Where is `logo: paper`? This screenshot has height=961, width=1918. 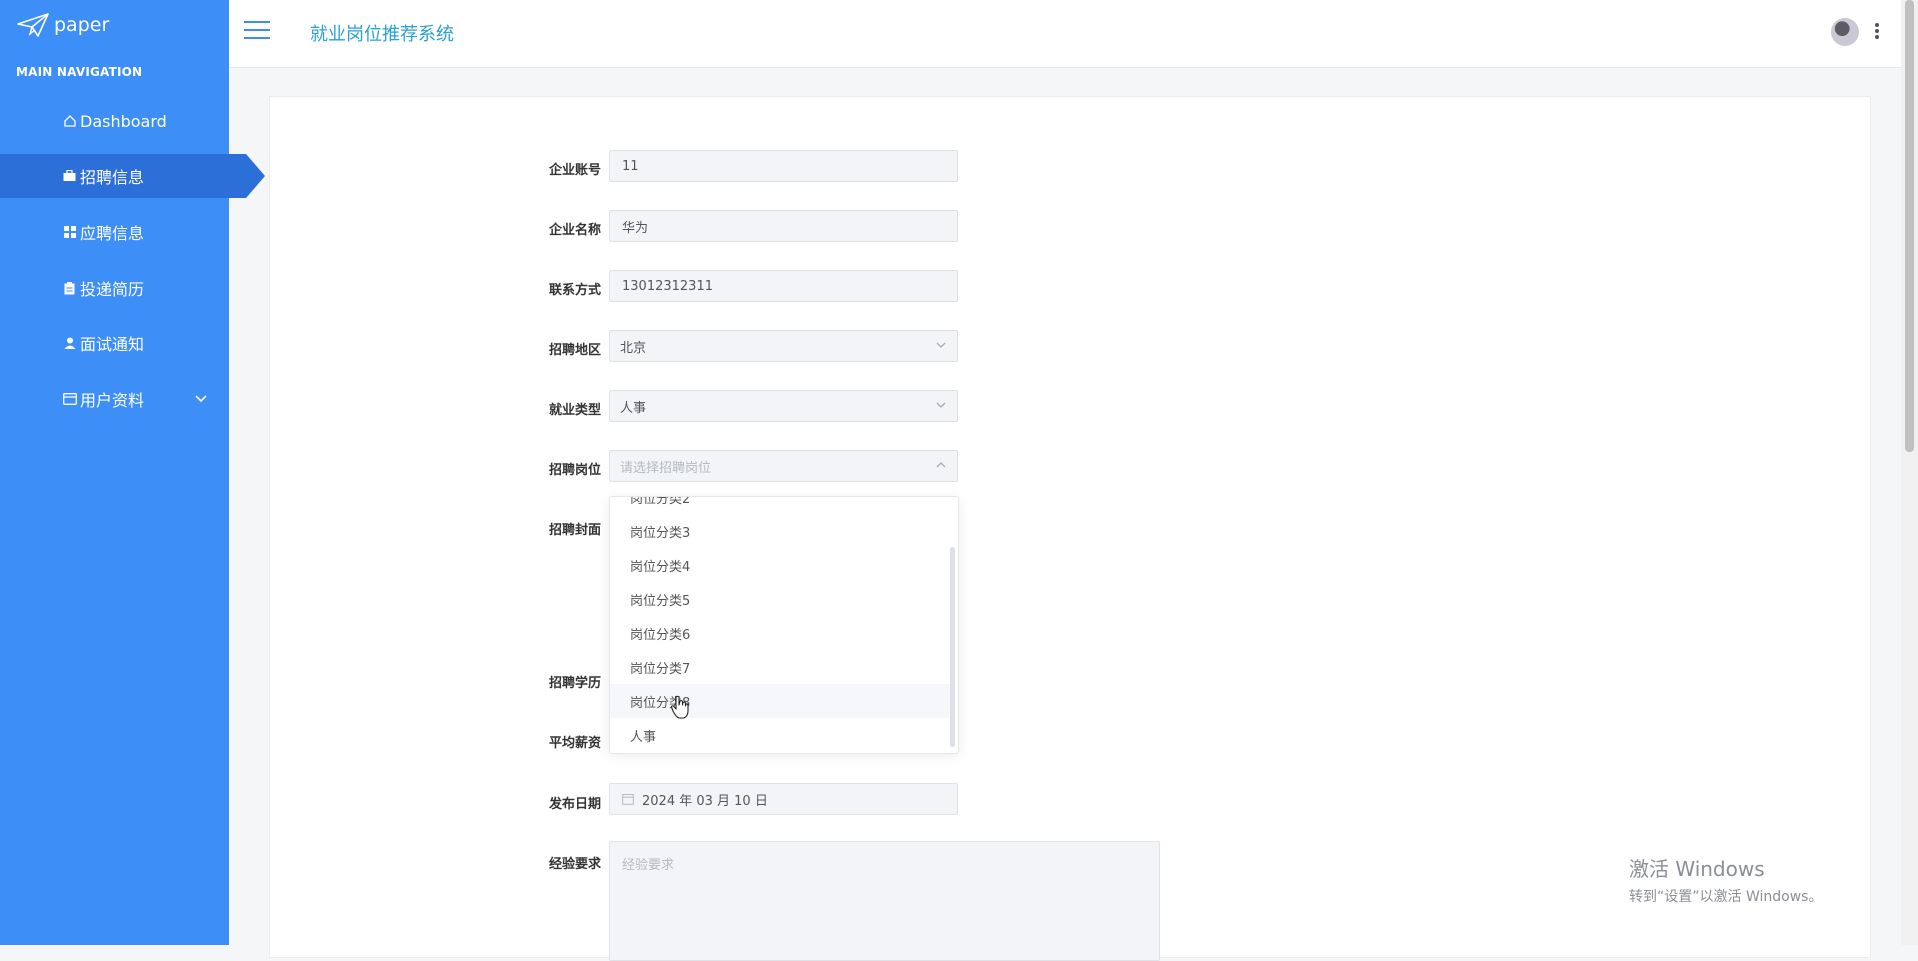
logo: paper is located at coordinates (62, 25).